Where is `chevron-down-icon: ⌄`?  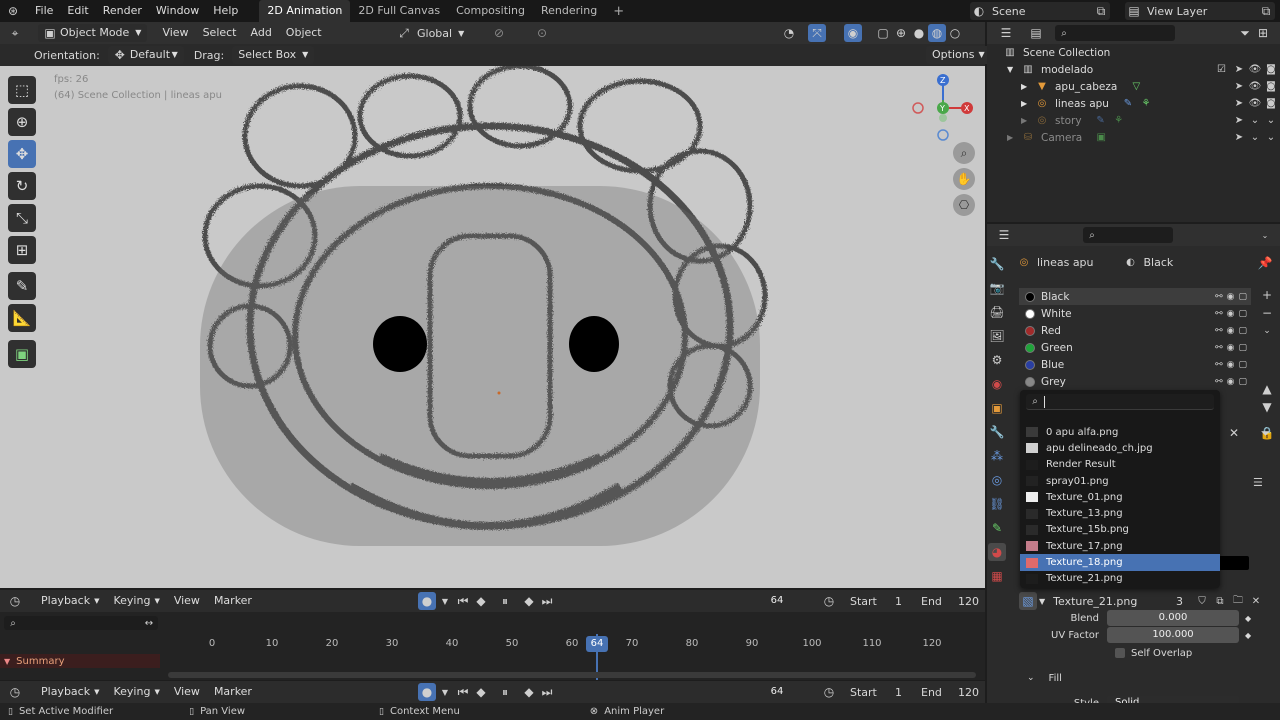
chevron-down-icon: ⌄ is located at coordinates (1265, 235).